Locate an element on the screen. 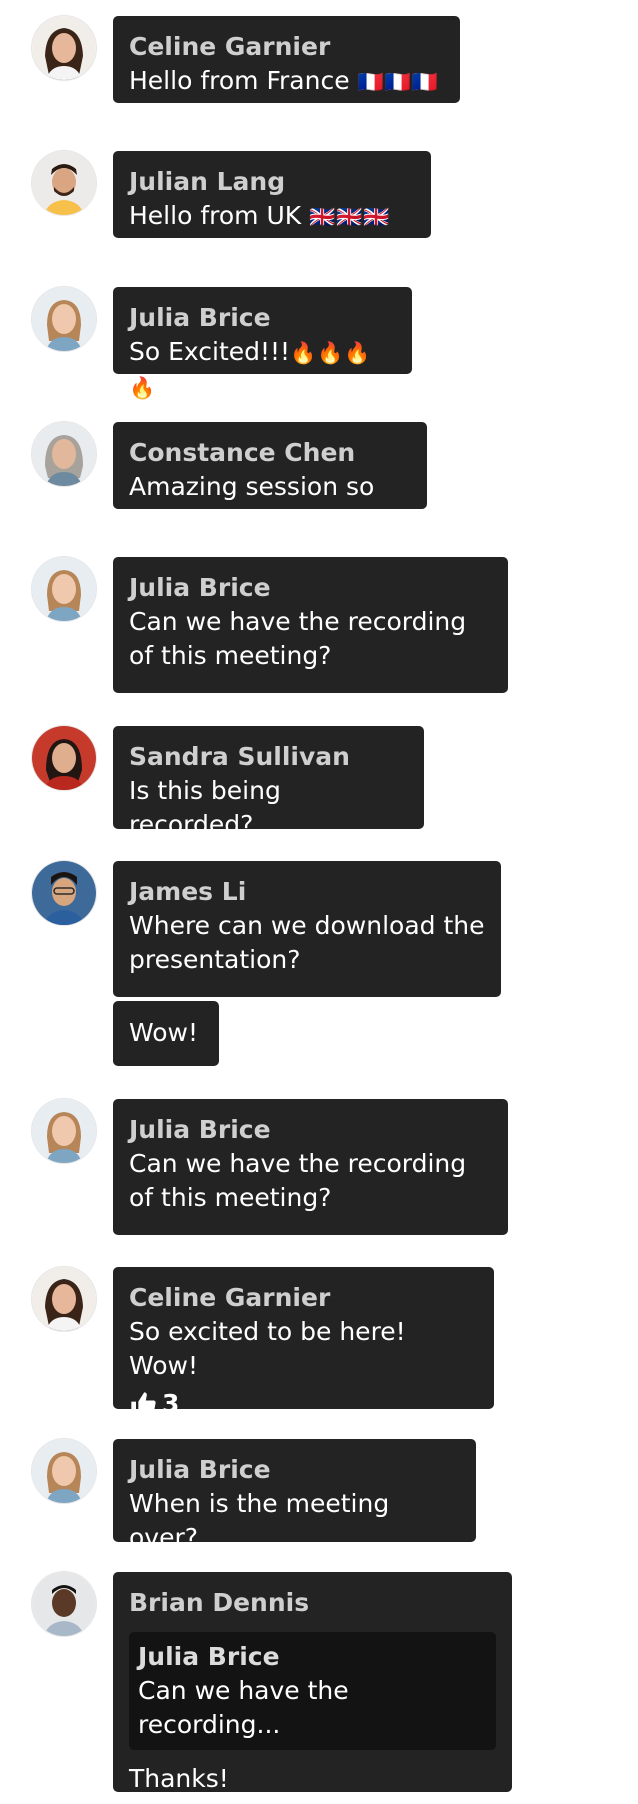  message-bubble: Wow! is located at coordinates (166, 1033).